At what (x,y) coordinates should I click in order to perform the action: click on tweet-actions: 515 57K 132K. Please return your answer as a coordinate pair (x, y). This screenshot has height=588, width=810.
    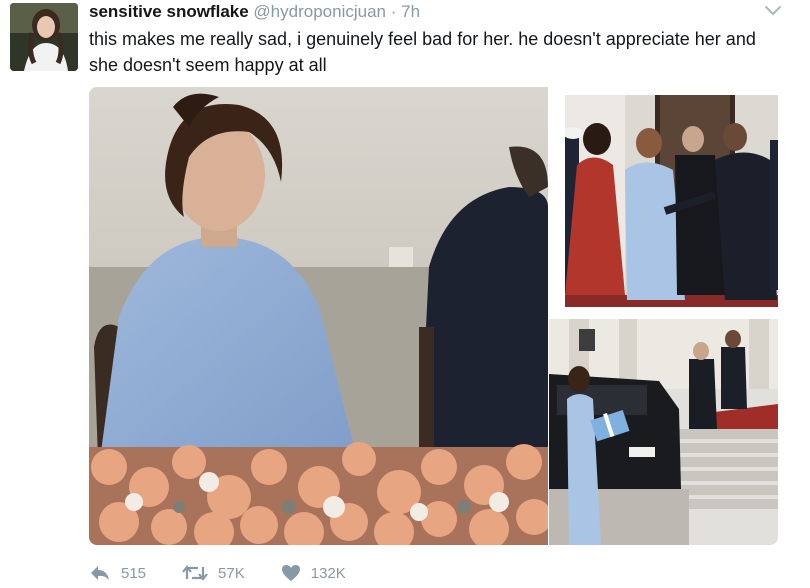
    Looking at the image, I should click on (235, 573).